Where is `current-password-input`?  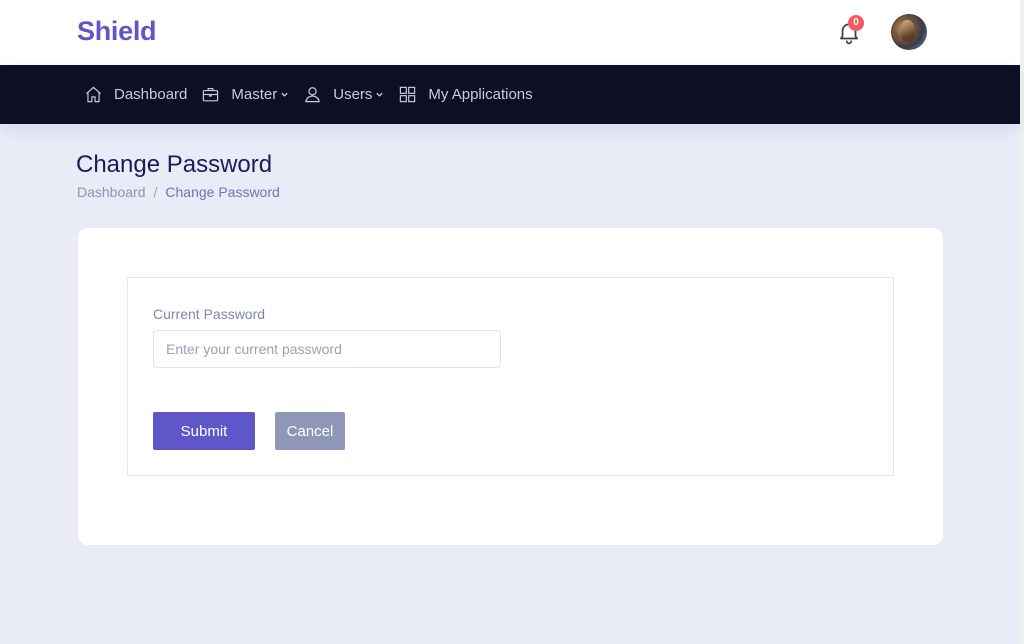
current-password-input is located at coordinates (327, 349).